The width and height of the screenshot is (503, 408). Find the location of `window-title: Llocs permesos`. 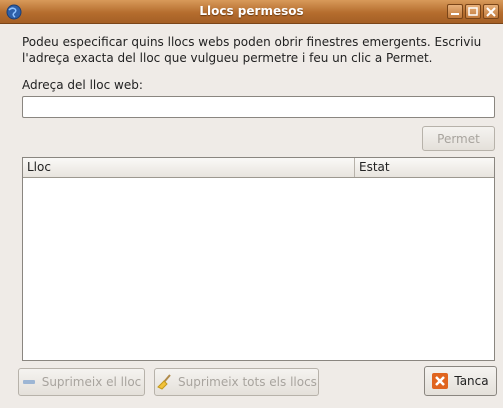

window-title: Llocs permesos is located at coordinates (251, 11).